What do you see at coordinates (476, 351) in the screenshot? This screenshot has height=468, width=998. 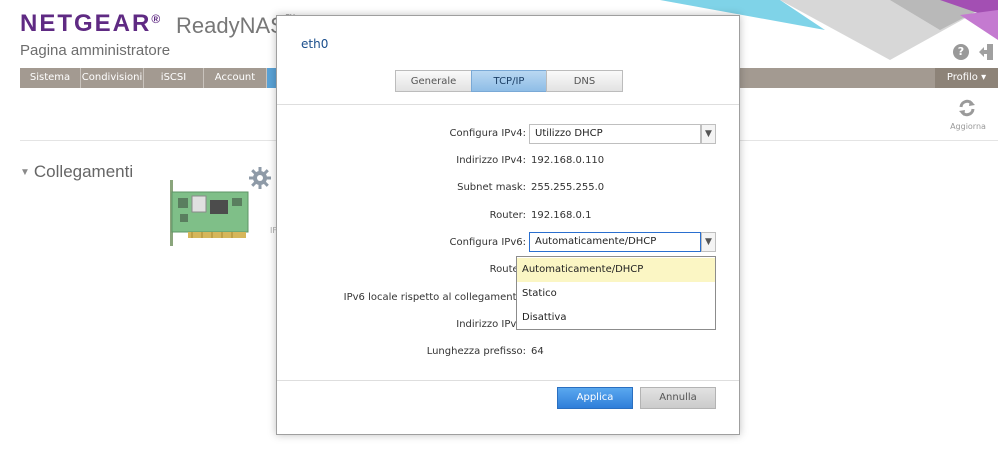 I see `prefix-length-label: Lunghezza prefisso:` at bounding box center [476, 351].